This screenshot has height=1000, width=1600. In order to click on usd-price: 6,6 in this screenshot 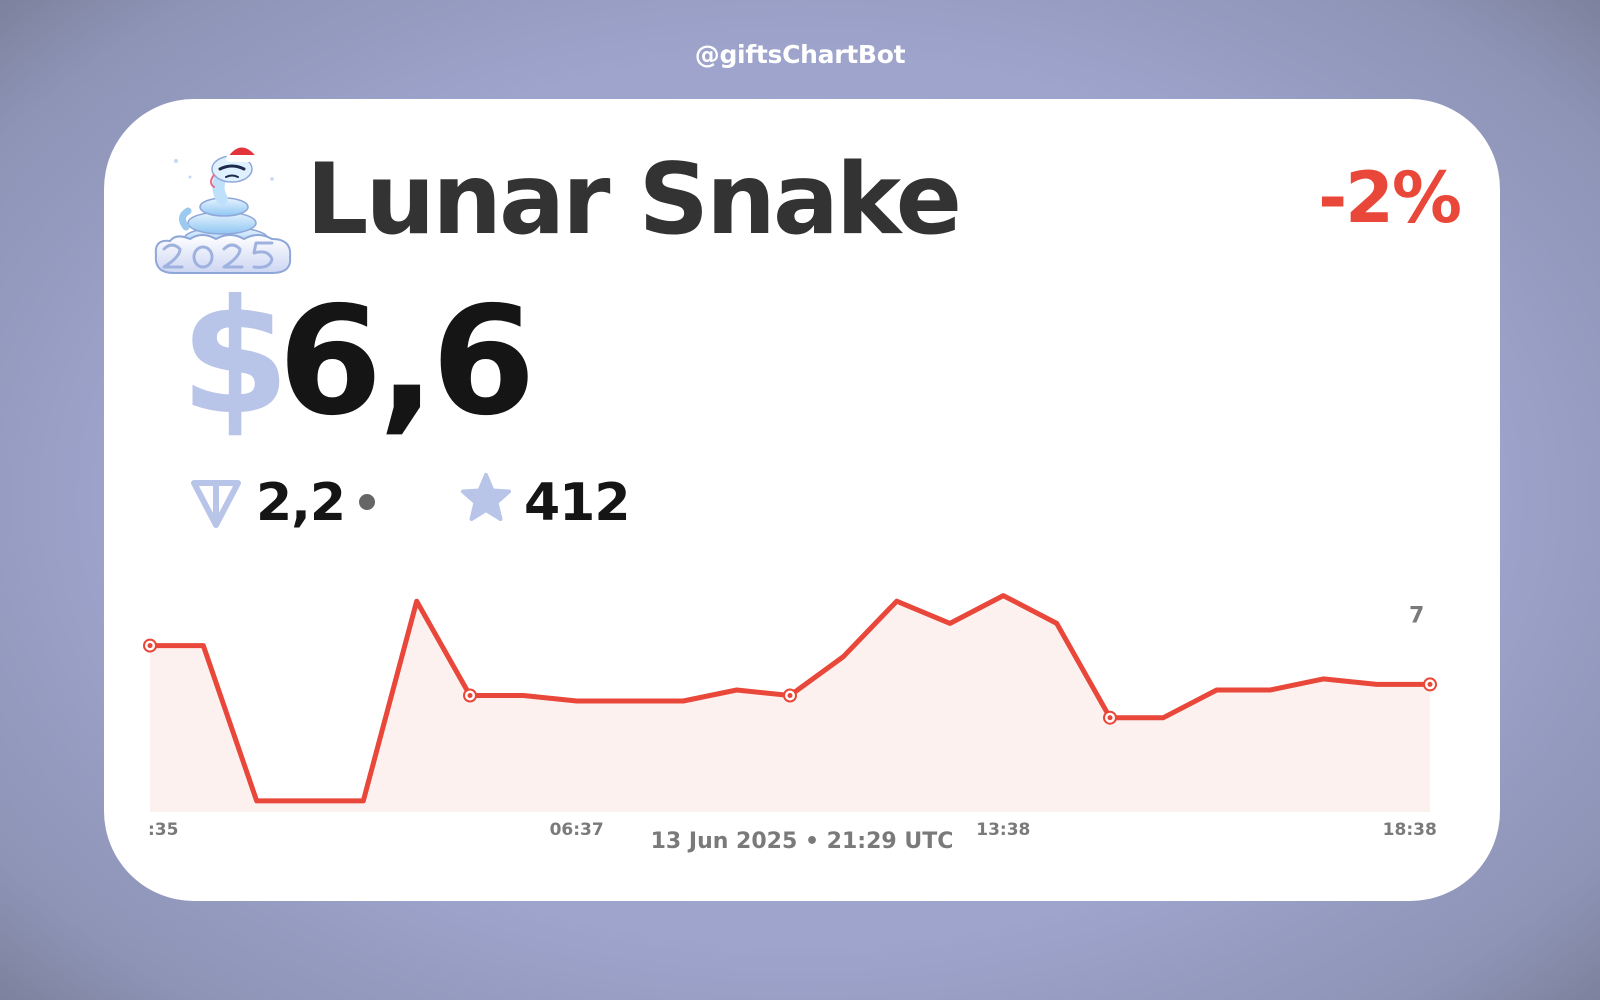, I will do `click(407, 362)`.